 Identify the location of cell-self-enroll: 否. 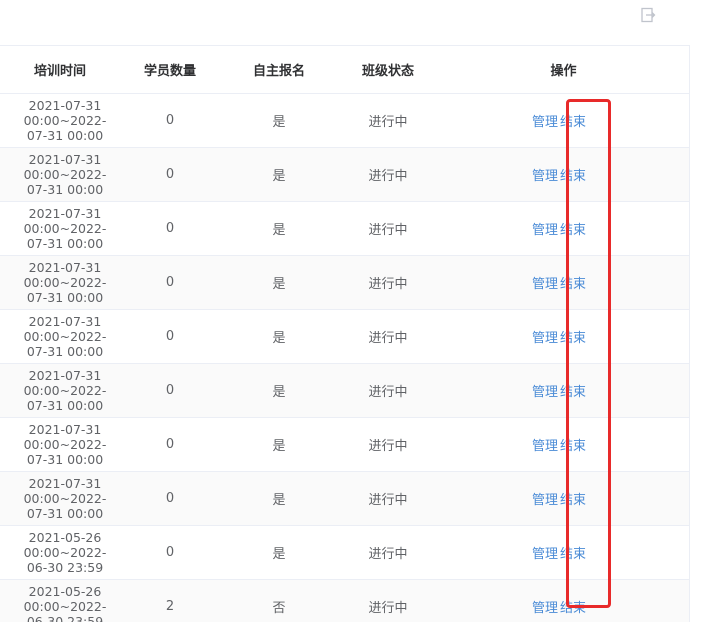
(279, 600).